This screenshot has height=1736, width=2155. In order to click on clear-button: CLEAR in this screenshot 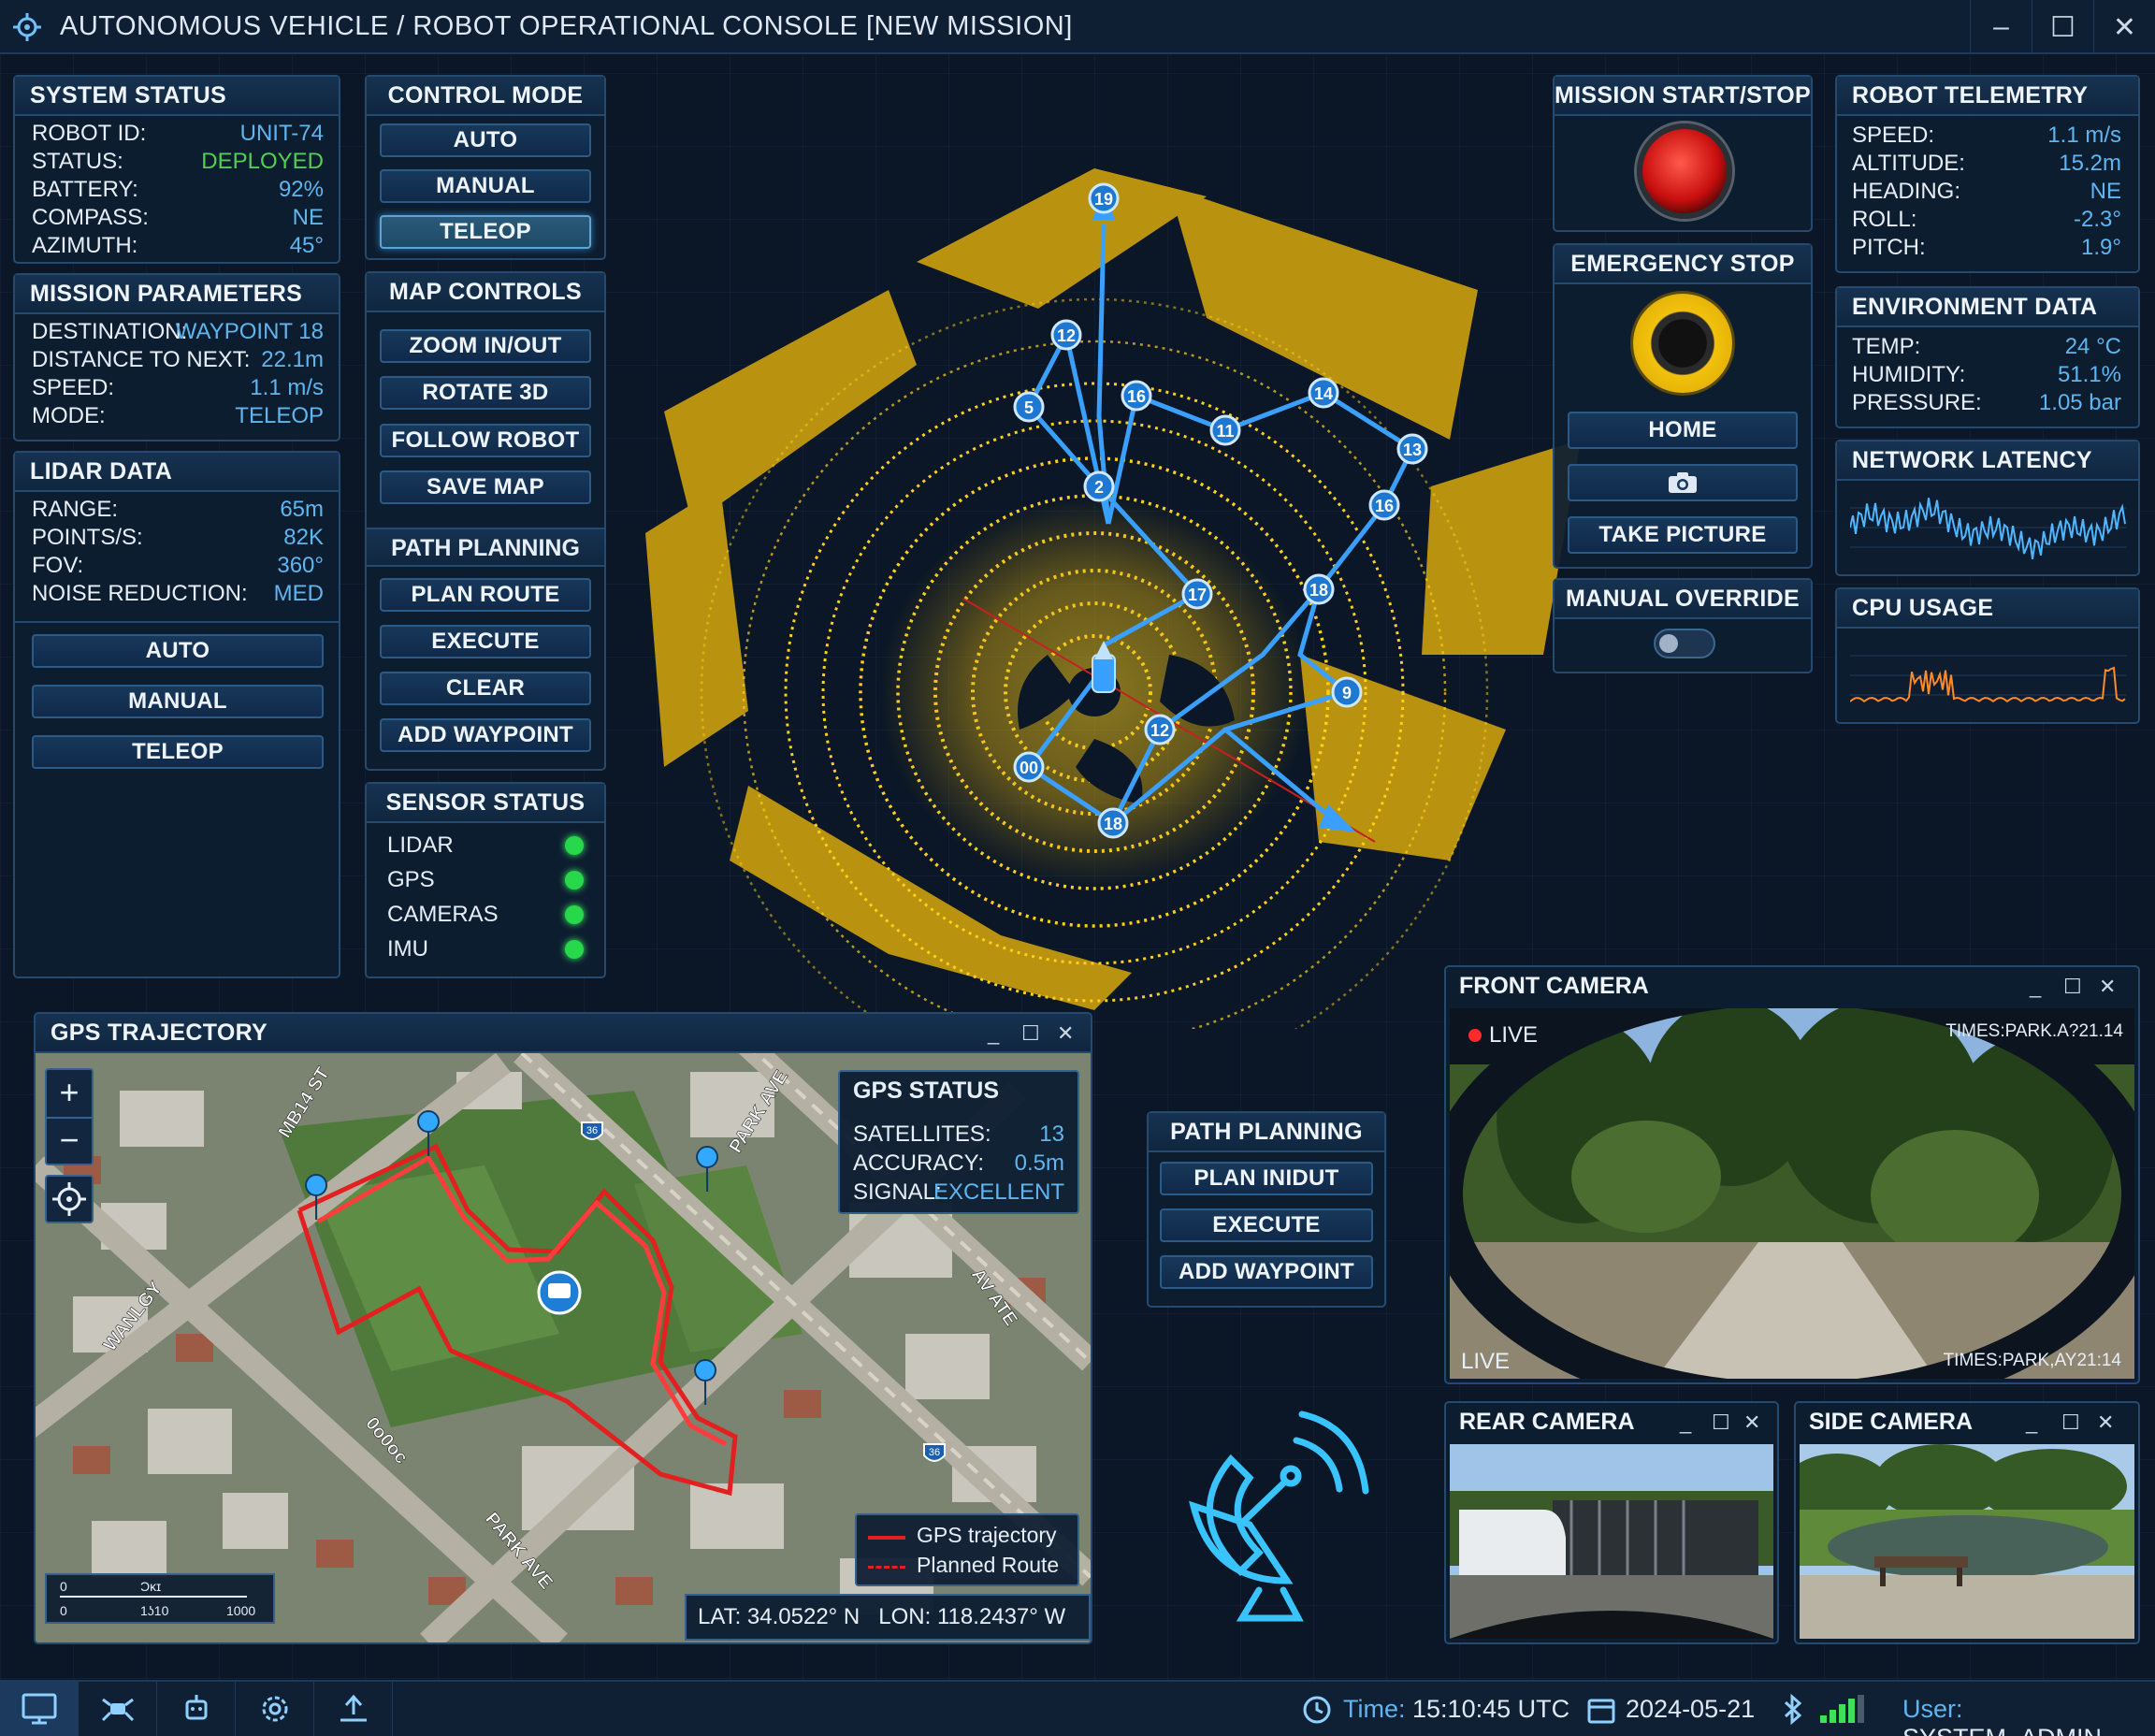, I will do `click(486, 688)`.